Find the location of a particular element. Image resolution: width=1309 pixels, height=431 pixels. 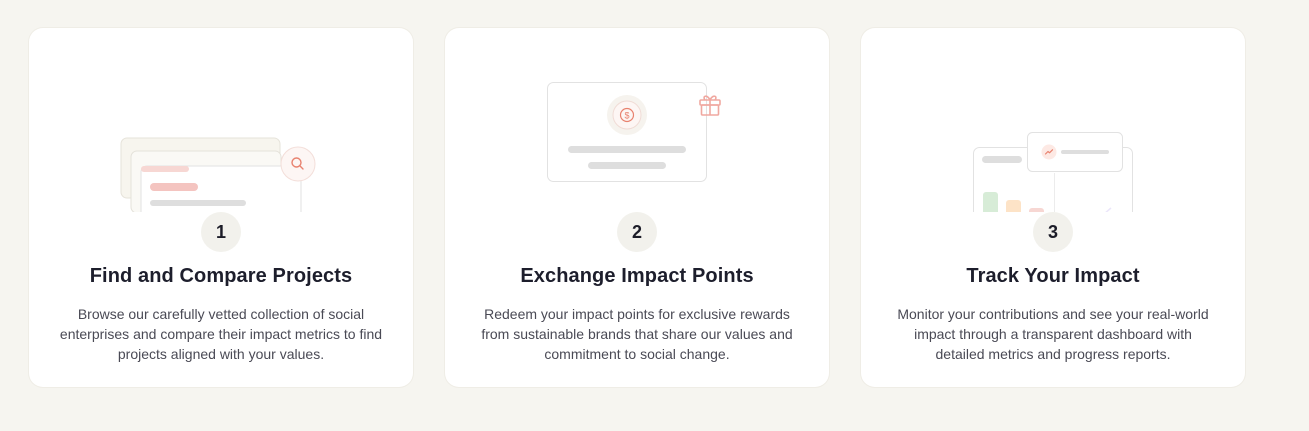

stacked-project-cards-graphic is located at coordinates (211, 174).